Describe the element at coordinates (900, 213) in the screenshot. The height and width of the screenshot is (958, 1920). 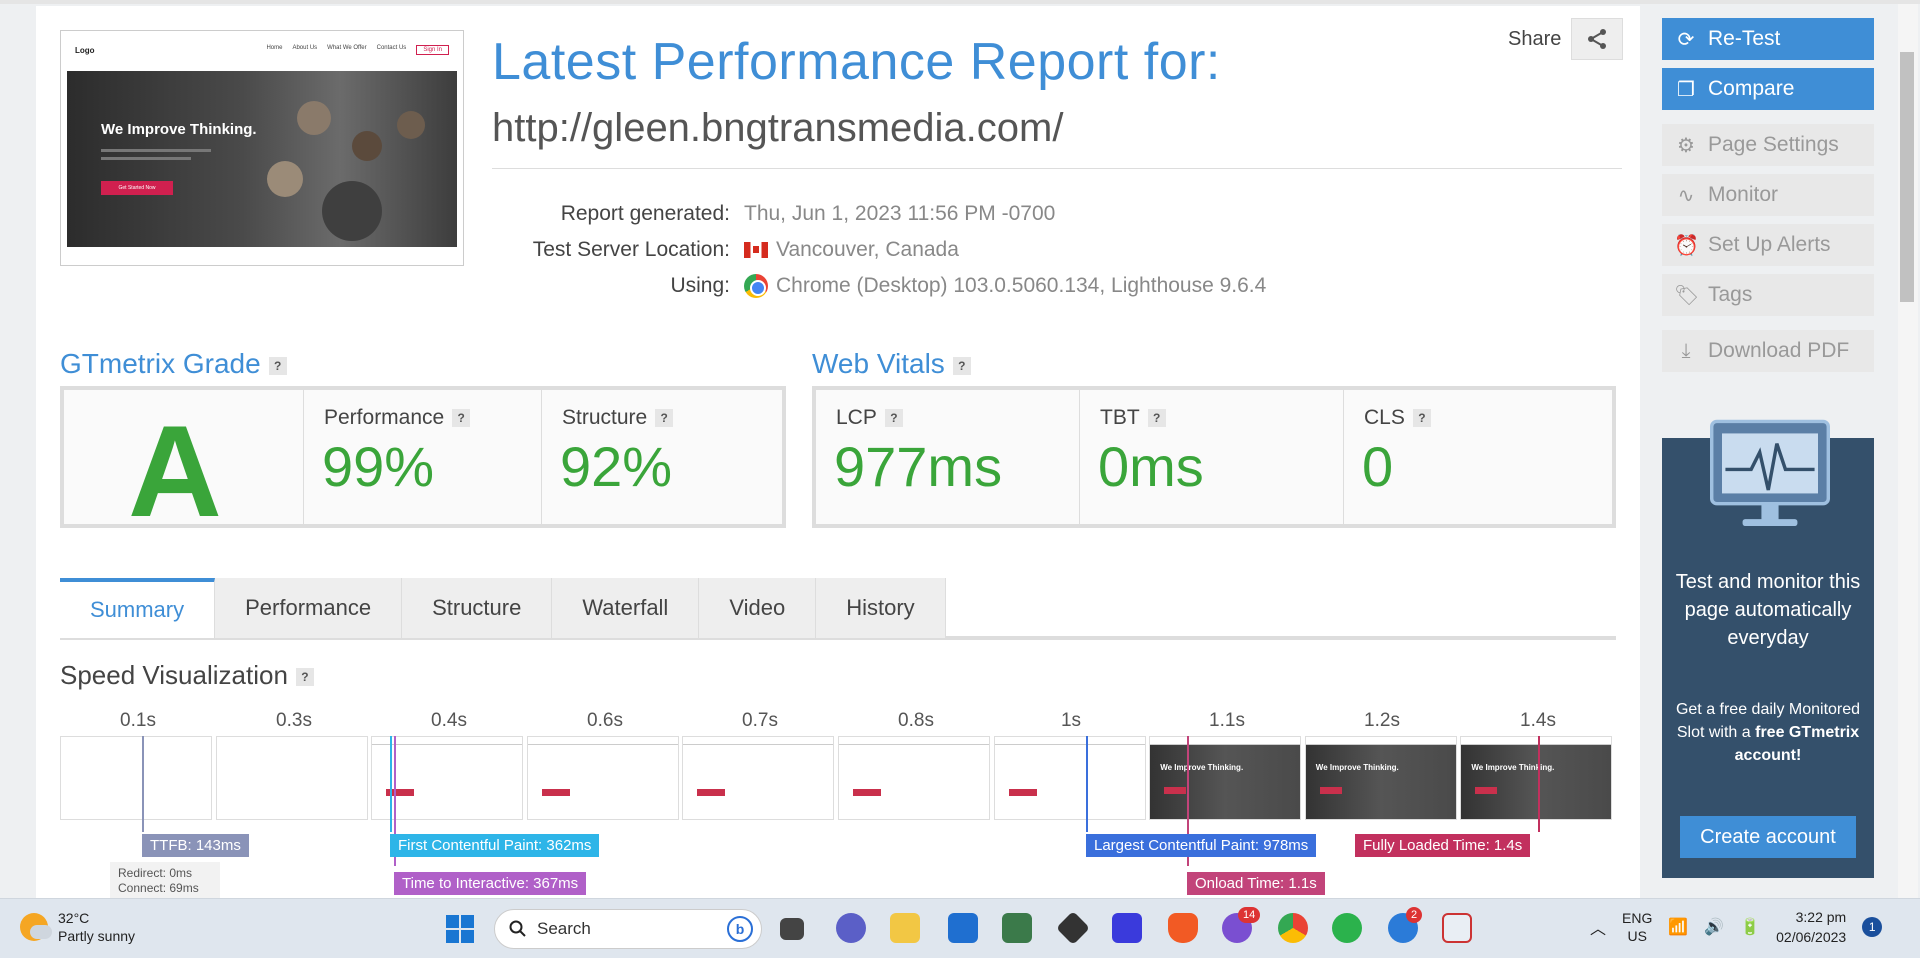
I see `meta-value: Thu, Jun 1, 2023 11:56 PM -0700` at that location.